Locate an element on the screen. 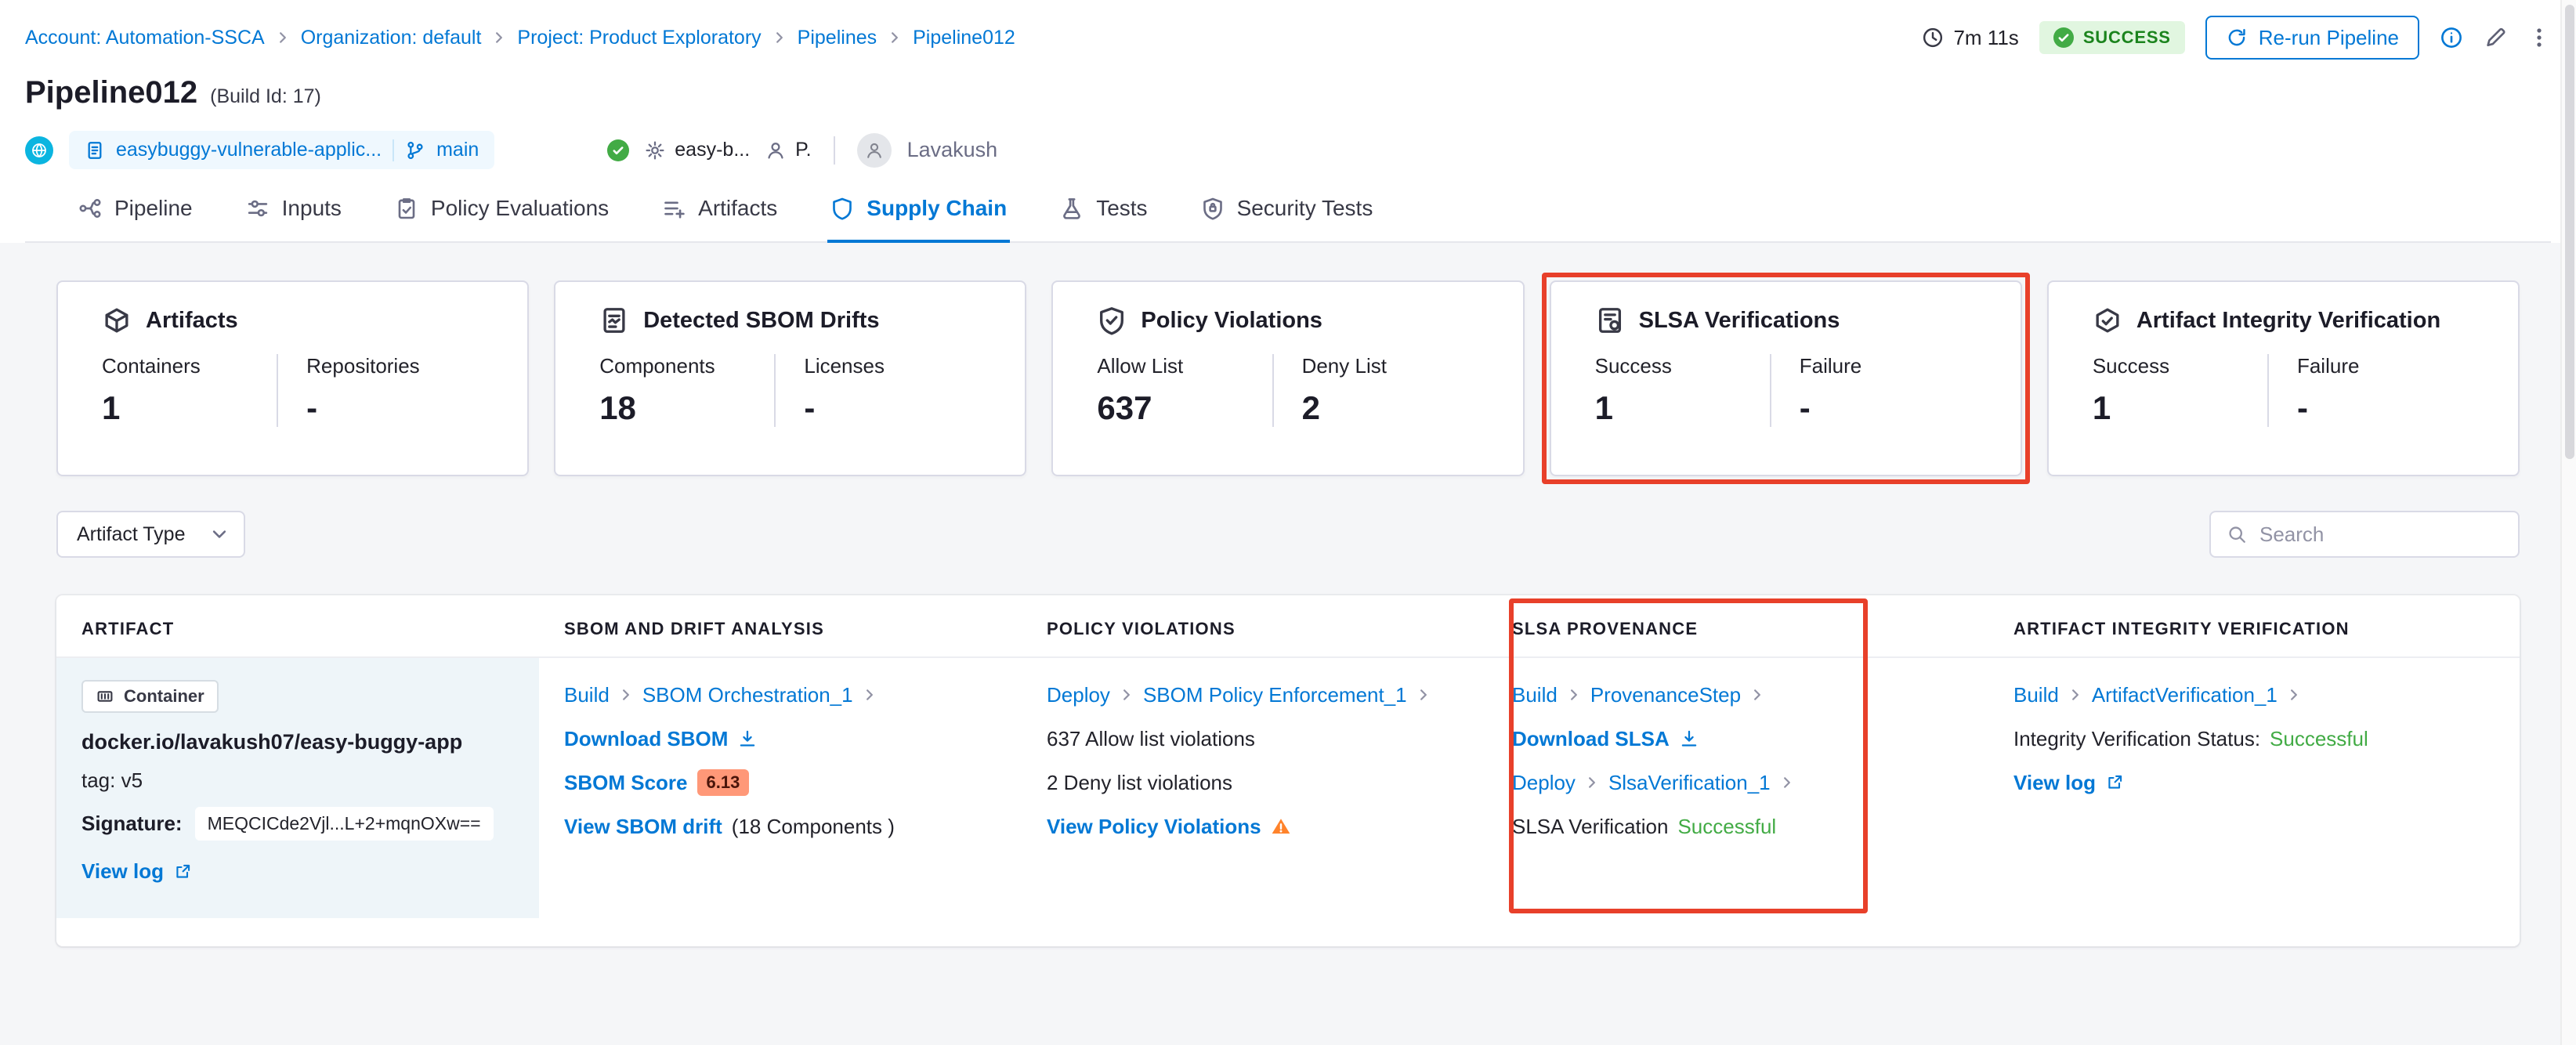 This screenshot has height=1045, width=2576. trigger-user: P. is located at coordinates (788, 150).